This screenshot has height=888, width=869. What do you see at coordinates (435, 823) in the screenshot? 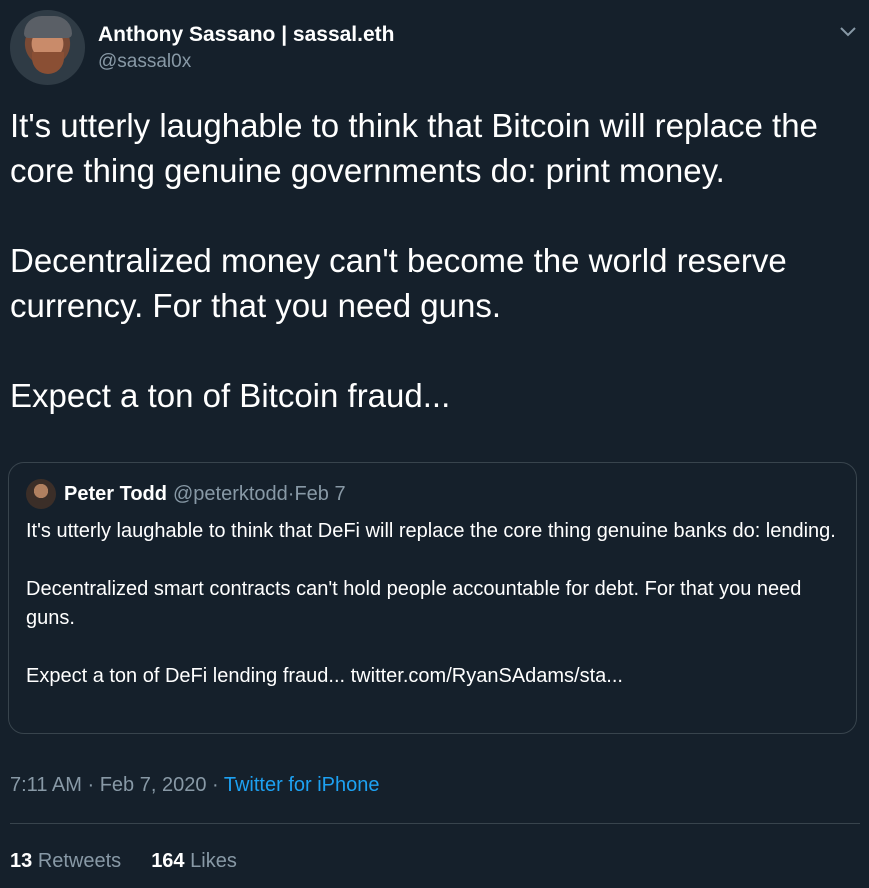
I see `divider` at bounding box center [435, 823].